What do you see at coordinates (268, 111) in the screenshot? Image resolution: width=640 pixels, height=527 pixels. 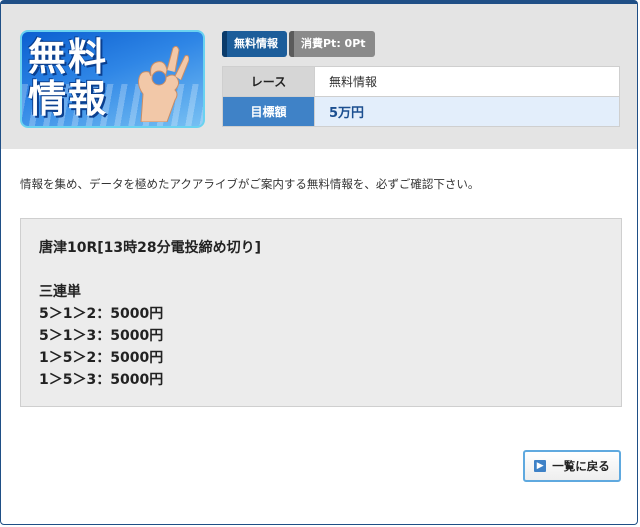 I see `target-label: 目標額` at bounding box center [268, 111].